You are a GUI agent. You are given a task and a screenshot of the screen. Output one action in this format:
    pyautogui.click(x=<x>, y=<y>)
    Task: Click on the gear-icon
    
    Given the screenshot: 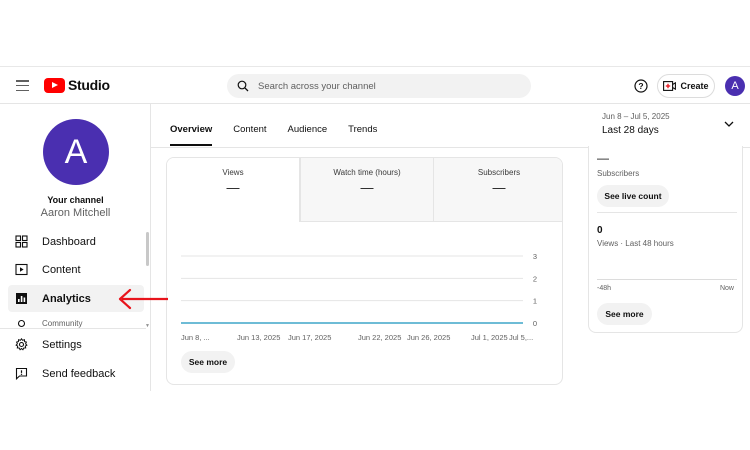 What is the action you would take?
    pyautogui.click(x=21, y=344)
    